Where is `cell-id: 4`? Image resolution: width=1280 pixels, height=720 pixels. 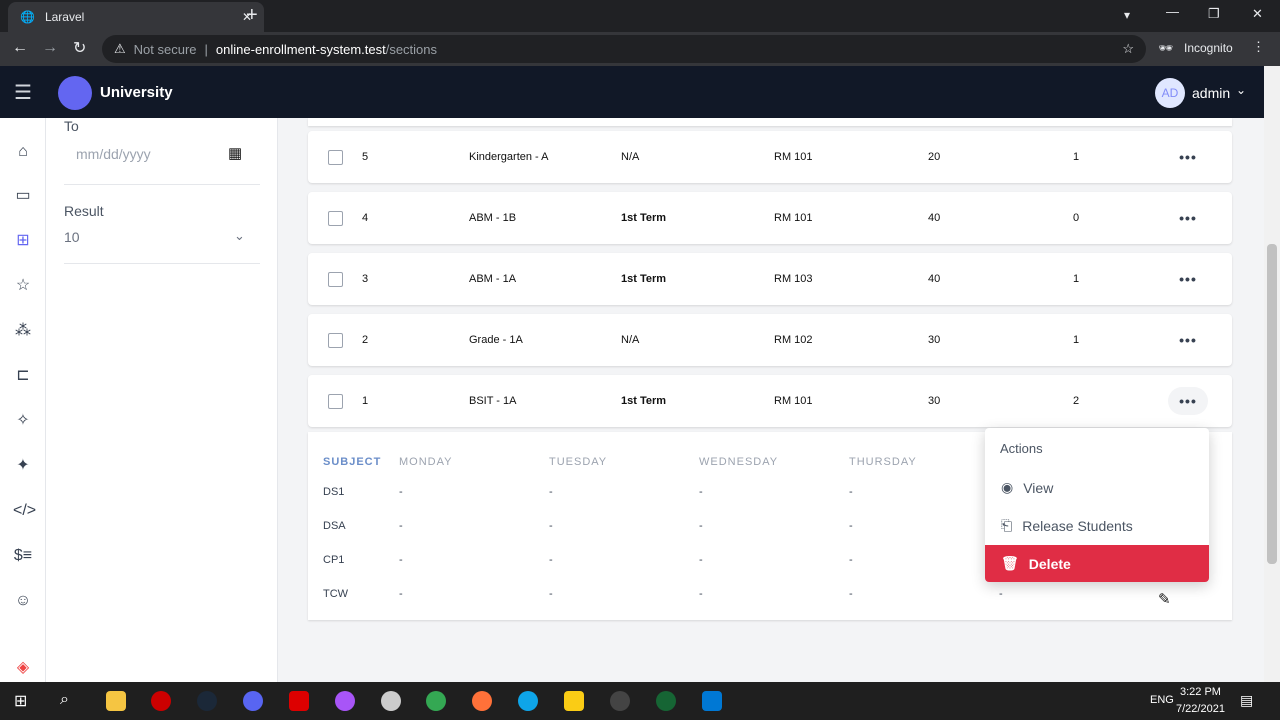
cell-id: 4 is located at coordinates (365, 218).